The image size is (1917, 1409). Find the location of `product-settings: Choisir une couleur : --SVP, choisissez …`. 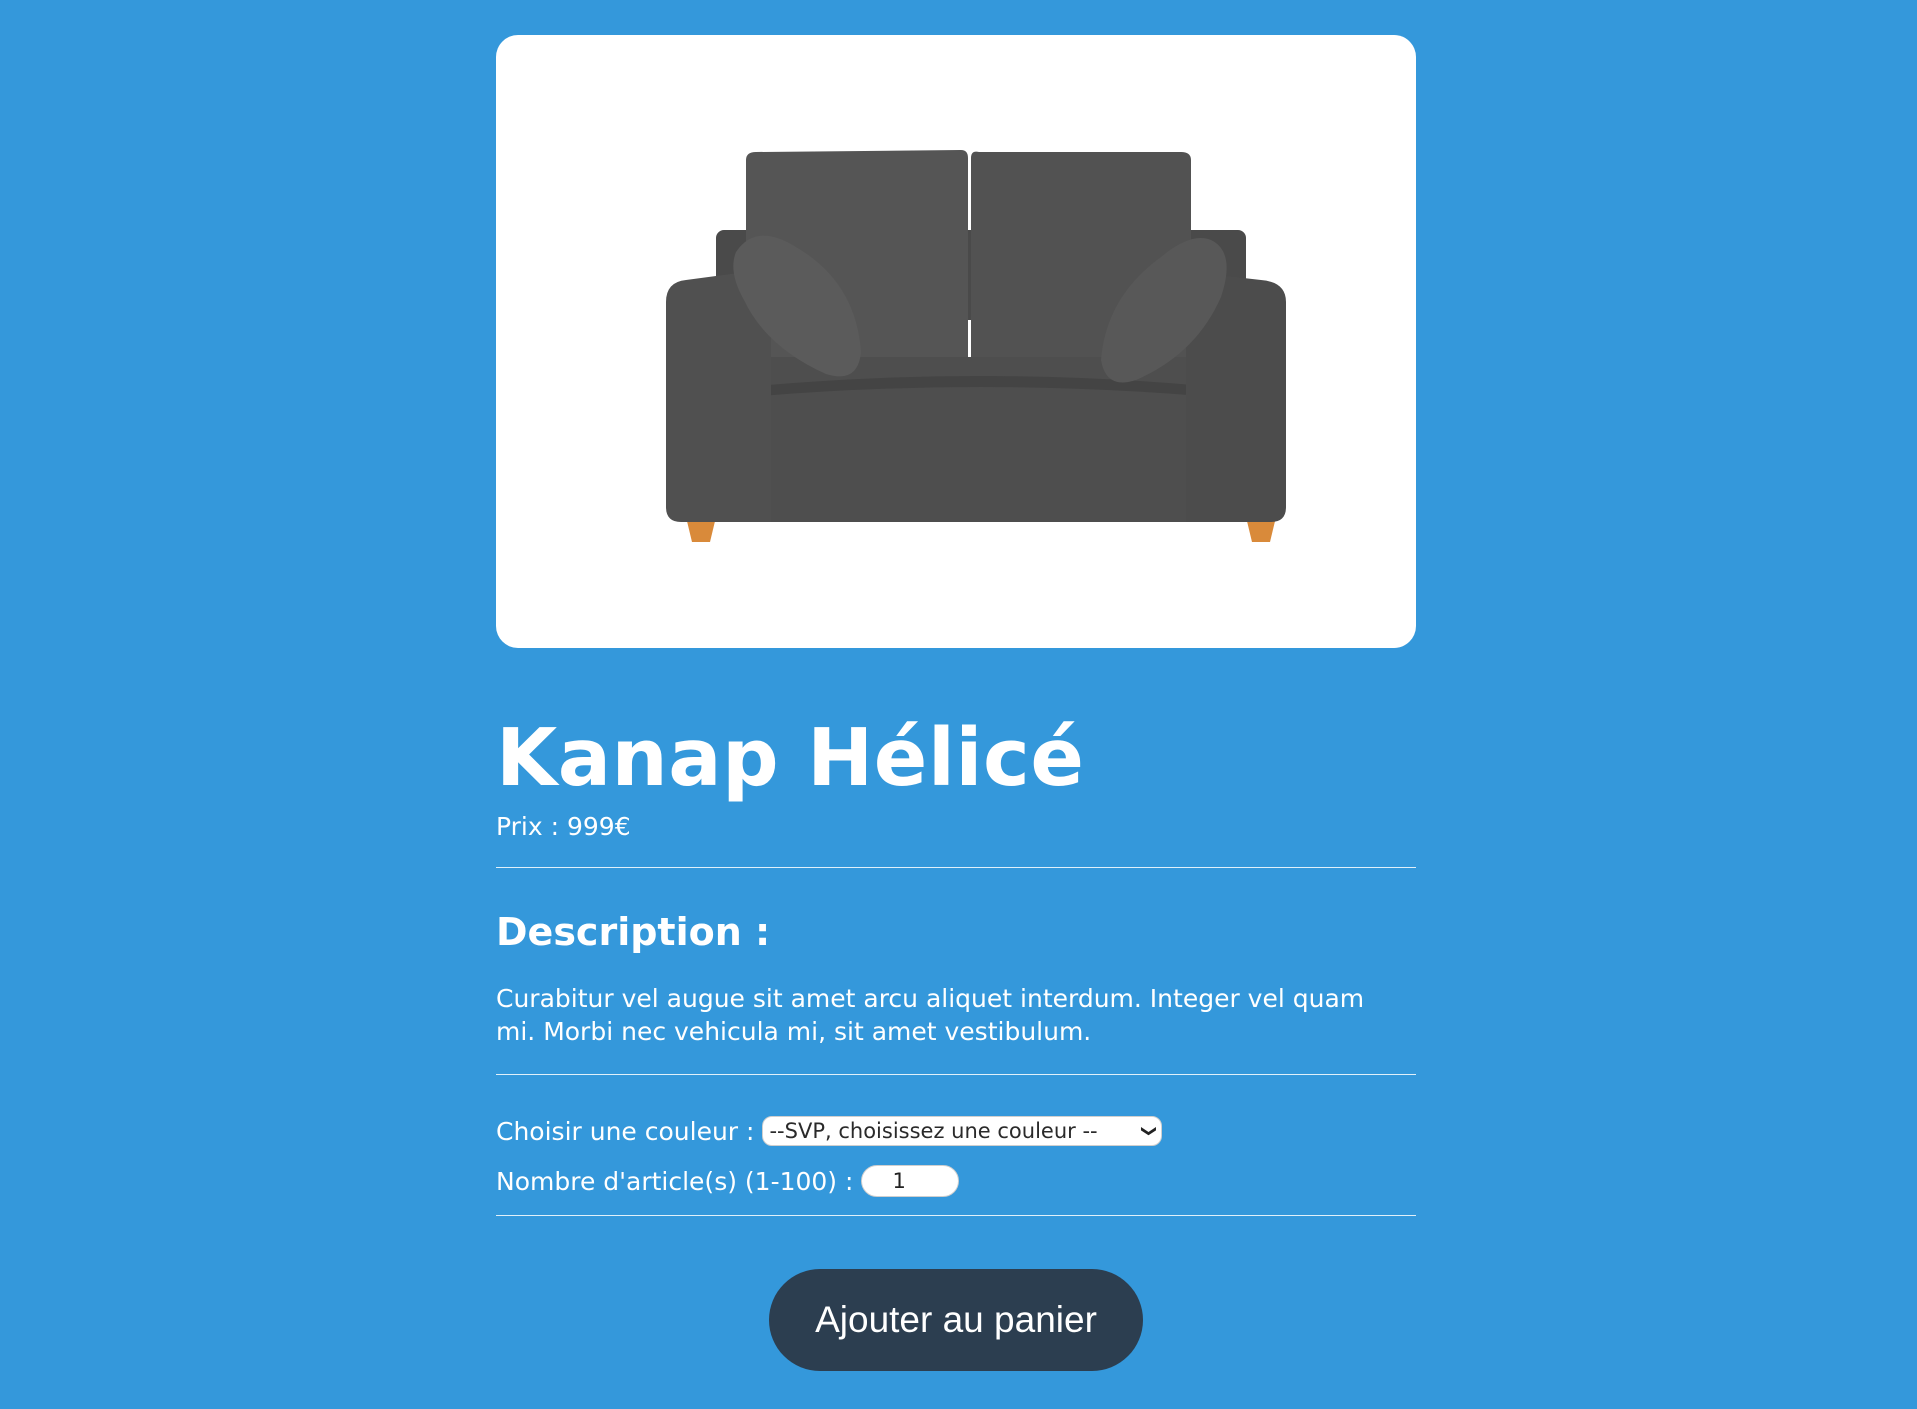

product-settings: Choisir une couleur : --SVP, choisissez … is located at coordinates (956, 1136).